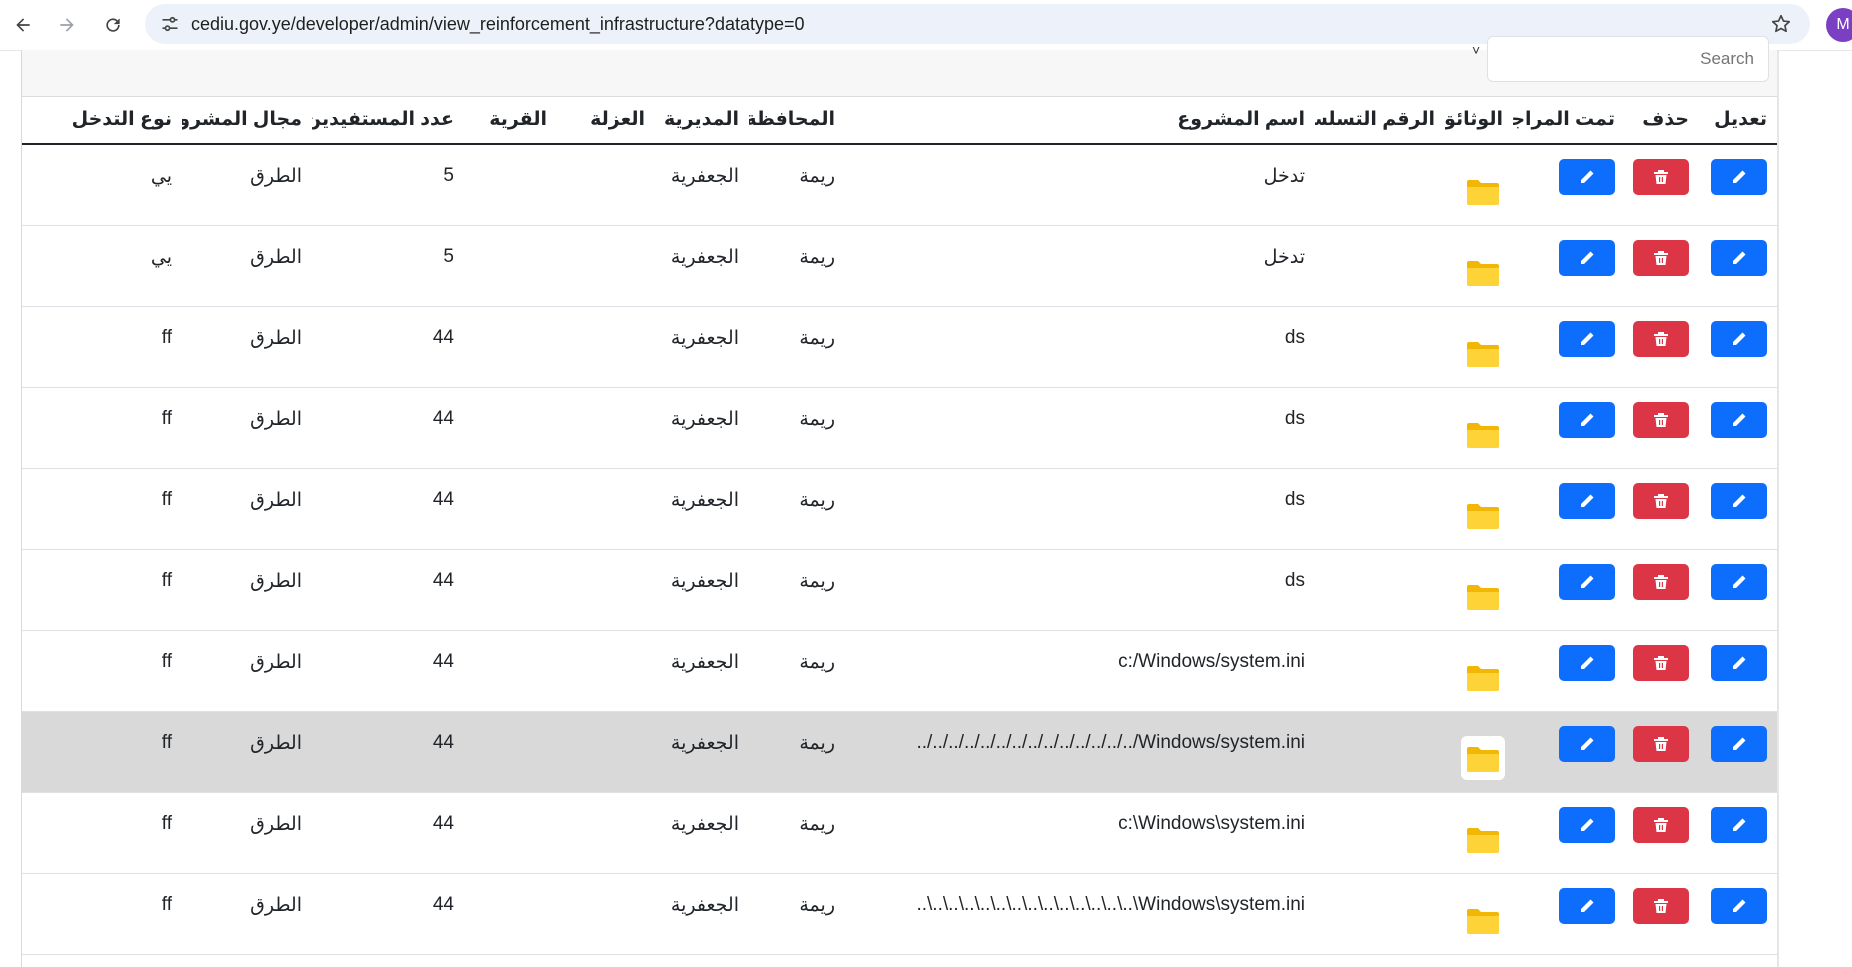 The width and height of the screenshot is (1852, 967). I want to click on header-intervention-type: نوع التدخل, so click(102, 120).